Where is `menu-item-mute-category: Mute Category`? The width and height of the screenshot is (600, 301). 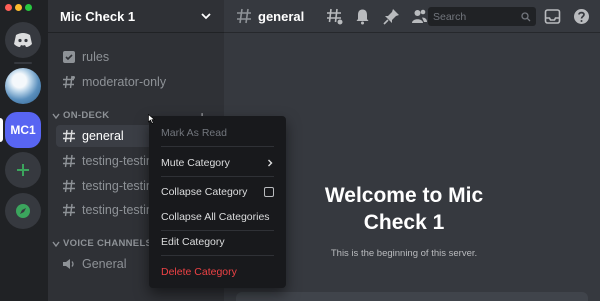
menu-item-mute-category: Mute Category is located at coordinates (217, 163).